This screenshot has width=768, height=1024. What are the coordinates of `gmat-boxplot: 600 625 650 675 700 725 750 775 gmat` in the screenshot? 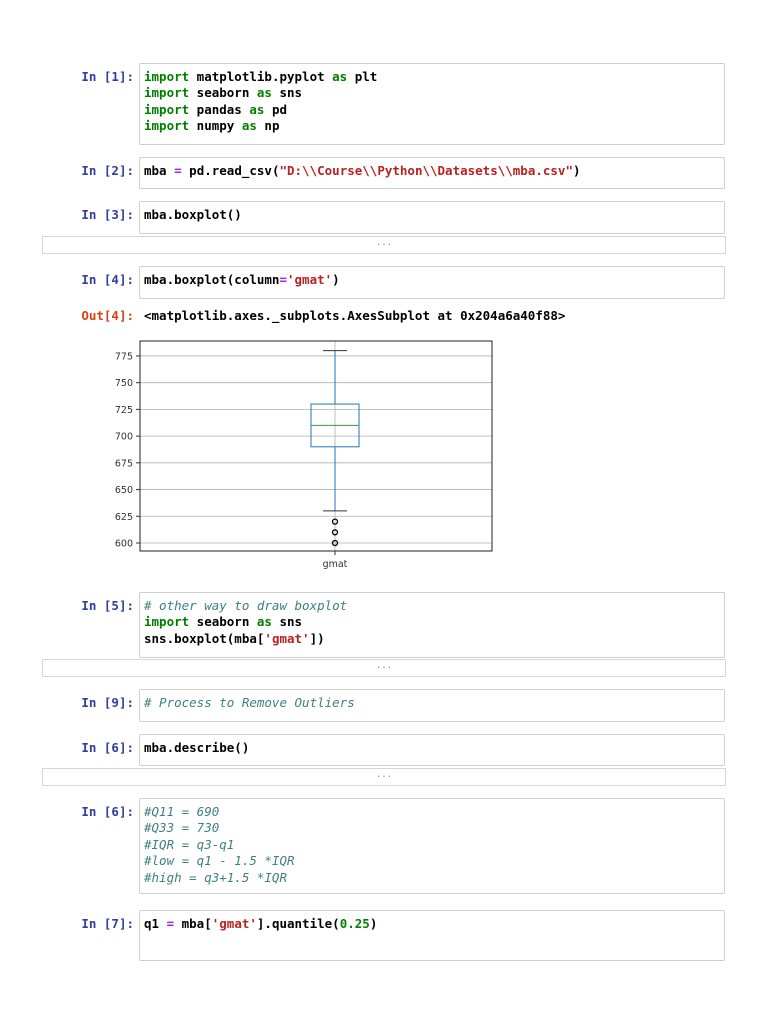 It's located at (304, 455).